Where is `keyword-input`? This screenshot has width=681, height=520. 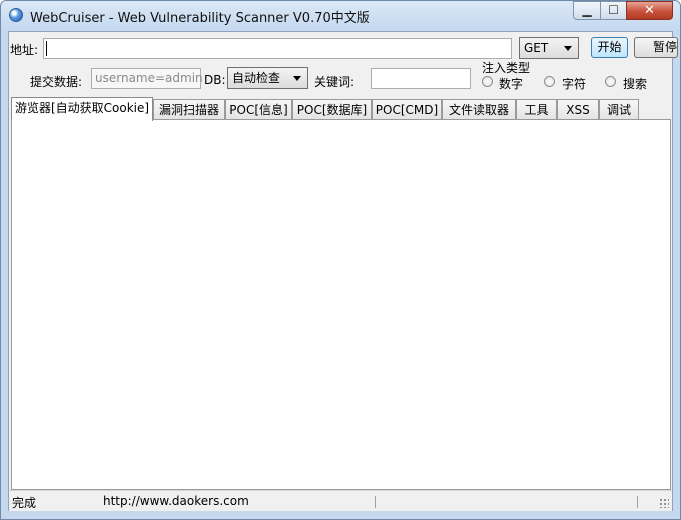 keyword-input is located at coordinates (421, 78).